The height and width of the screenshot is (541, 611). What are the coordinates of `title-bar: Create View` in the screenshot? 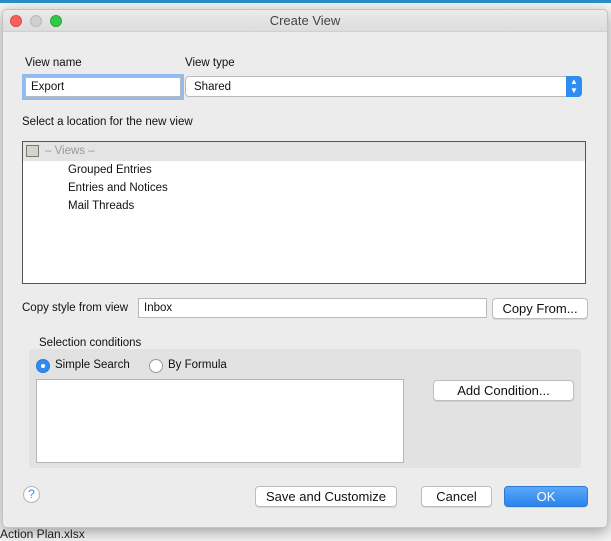 It's located at (305, 21).